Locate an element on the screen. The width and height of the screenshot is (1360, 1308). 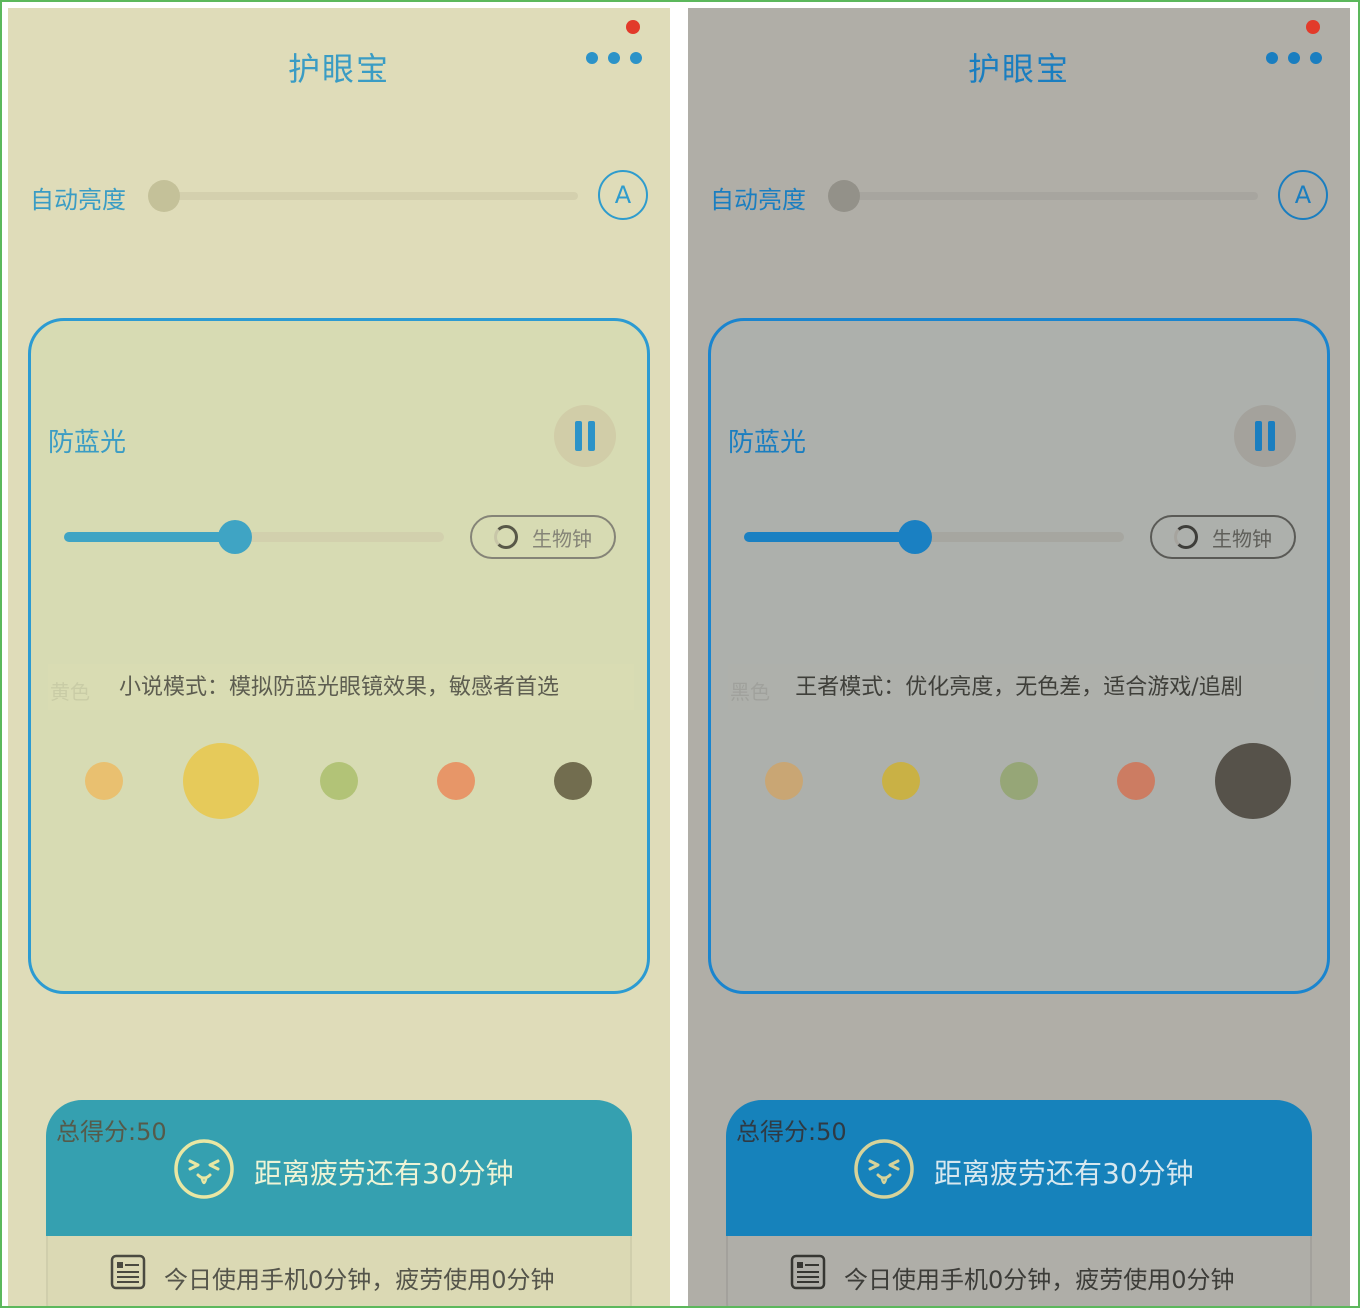
mode-description: 王者模式：优化亮度，无色差，适合游戏/追剧 is located at coordinates (1019, 687).